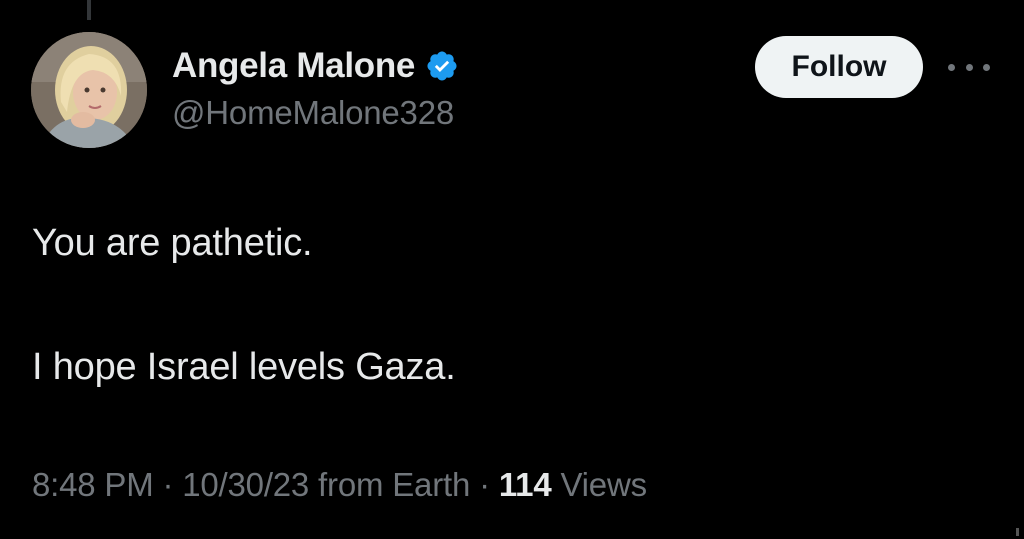  Describe the element at coordinates (839, 67) in the screenshot. I see `follow-button: Follow` at that location.